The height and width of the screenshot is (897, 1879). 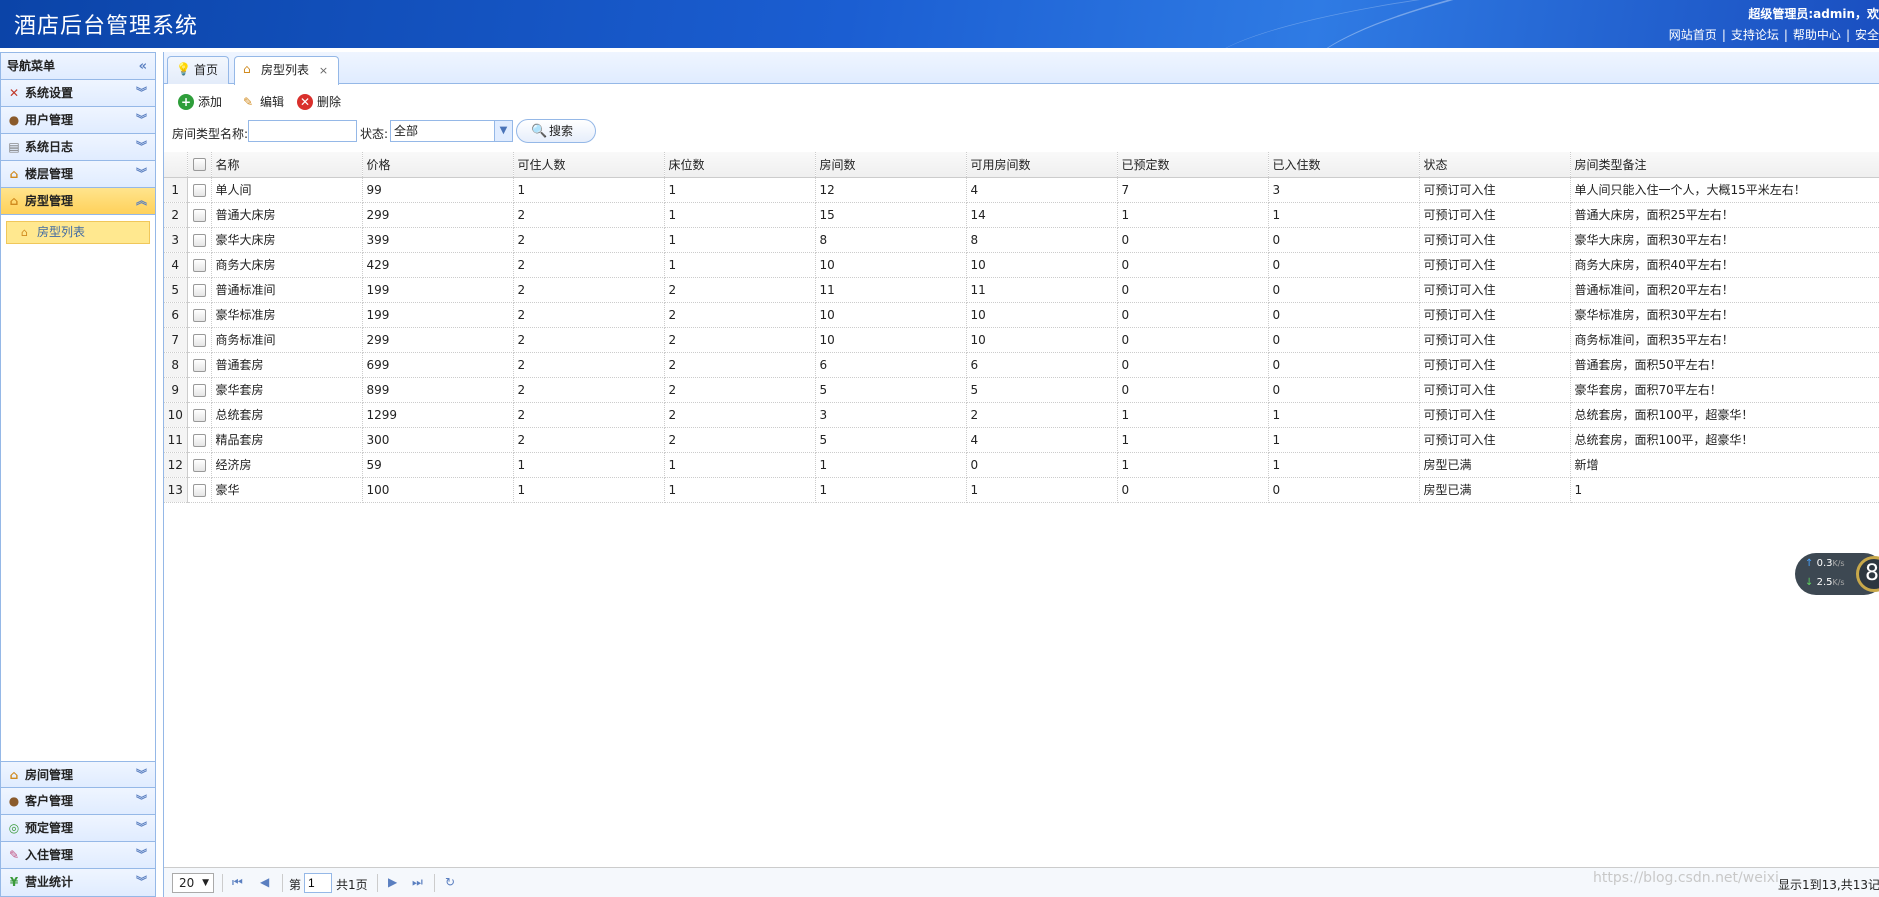 I want to click on tab-room-type-list: ⌂ 房型列表 ×, so click(x=287, y=70).